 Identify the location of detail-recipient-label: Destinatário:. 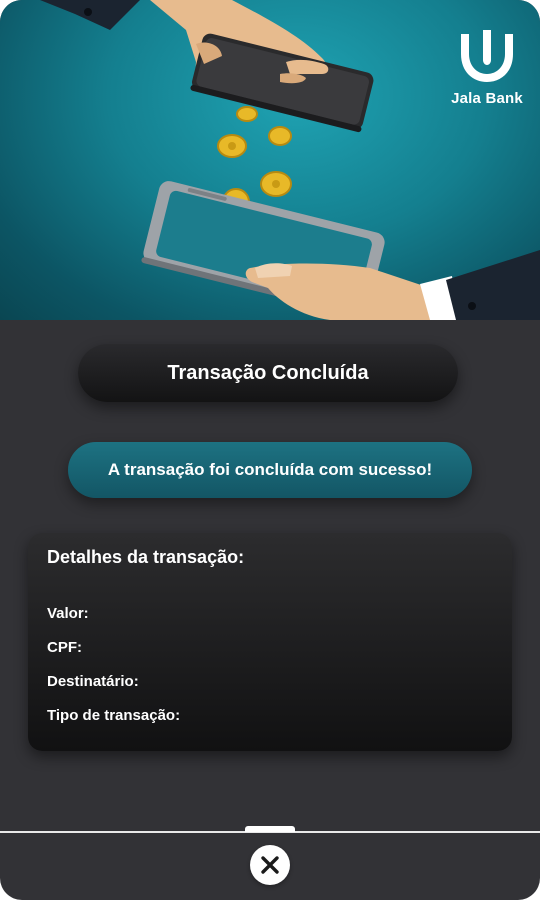
(93, 681).